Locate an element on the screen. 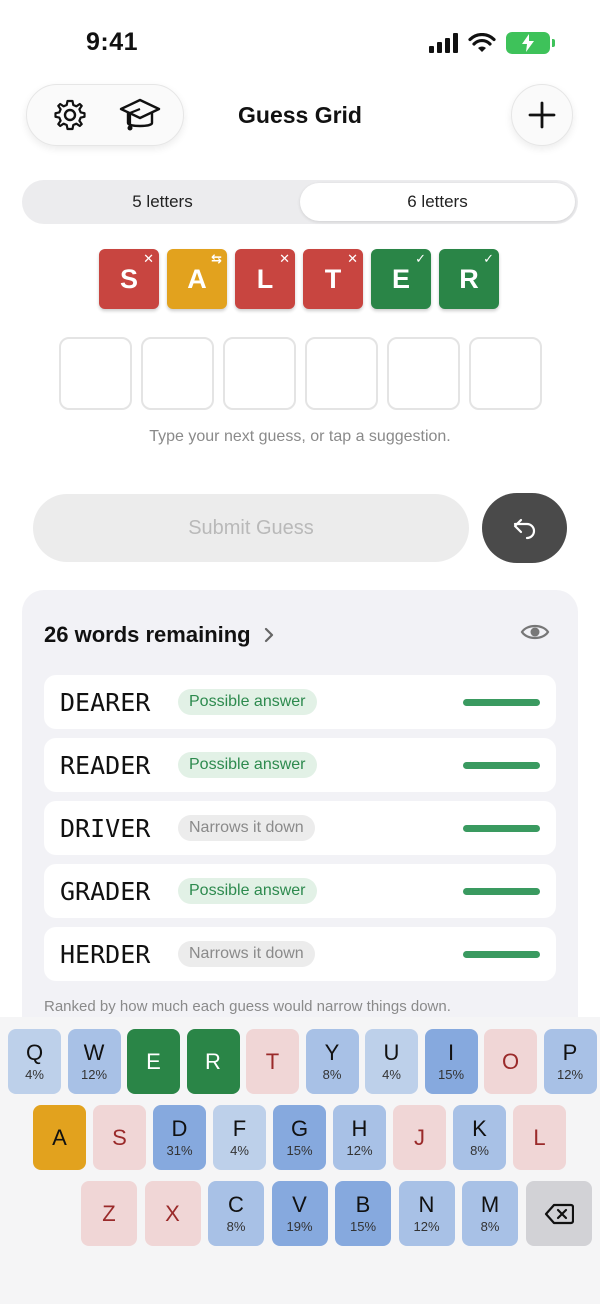  segment-6-letters: 6 letters is located at coordinates (437, 202).